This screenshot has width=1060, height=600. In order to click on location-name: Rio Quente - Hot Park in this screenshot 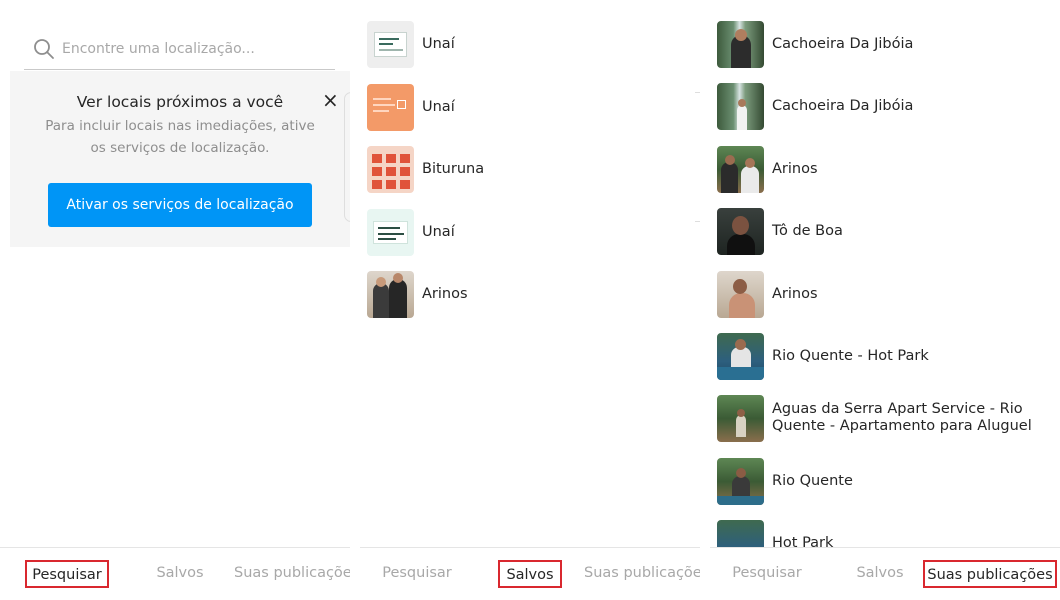, I will do `click(850, 355)`.